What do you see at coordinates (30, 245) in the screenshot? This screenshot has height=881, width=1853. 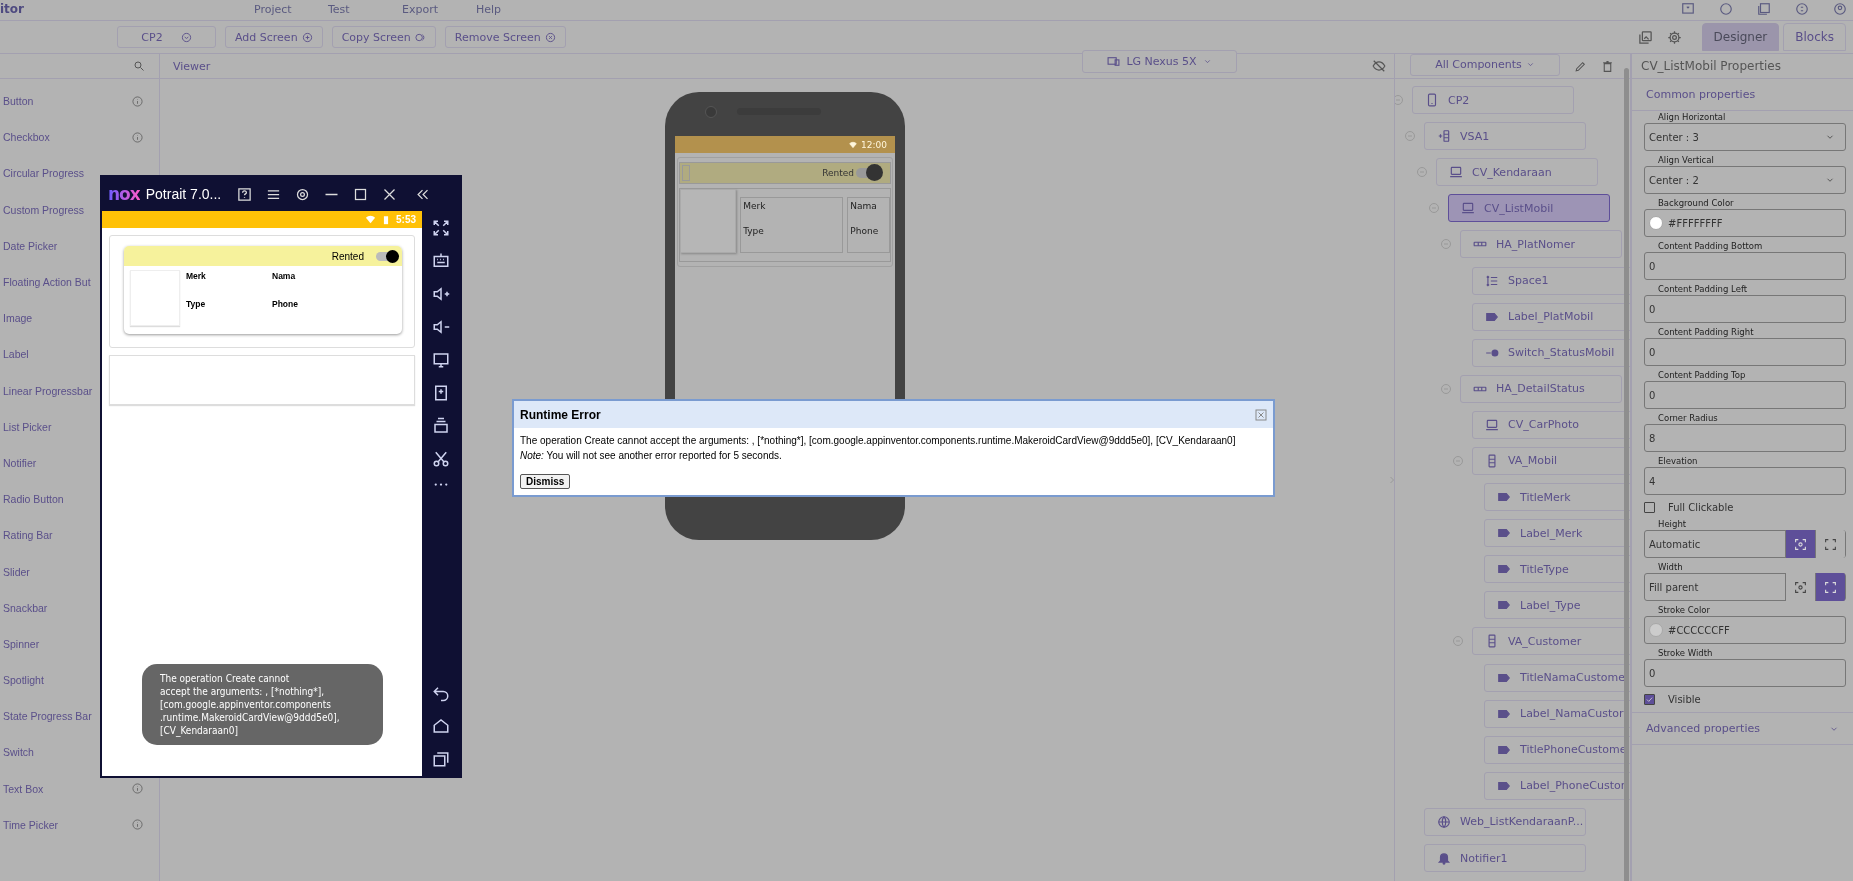 I see `palette-item: Date Picker` at bounding box center [30, 245].